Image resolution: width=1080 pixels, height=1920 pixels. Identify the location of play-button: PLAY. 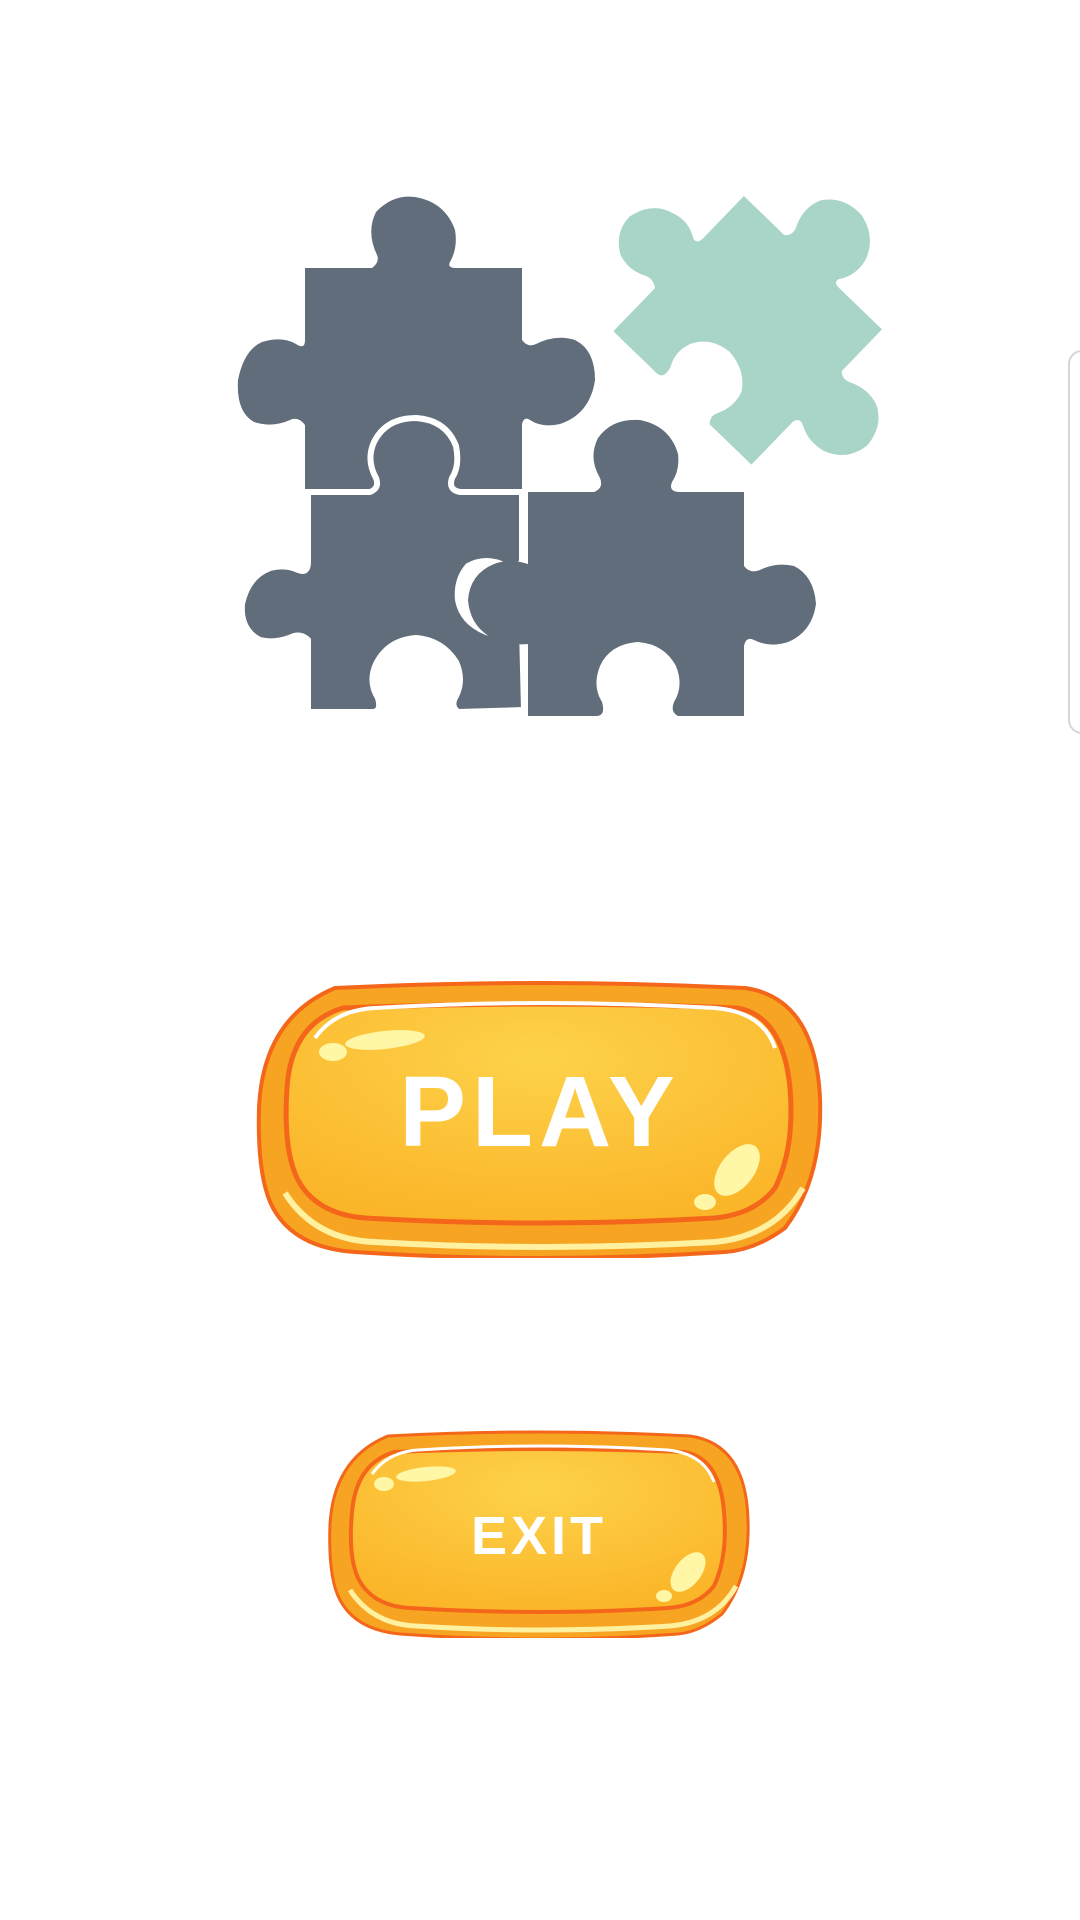
(540, 1118).